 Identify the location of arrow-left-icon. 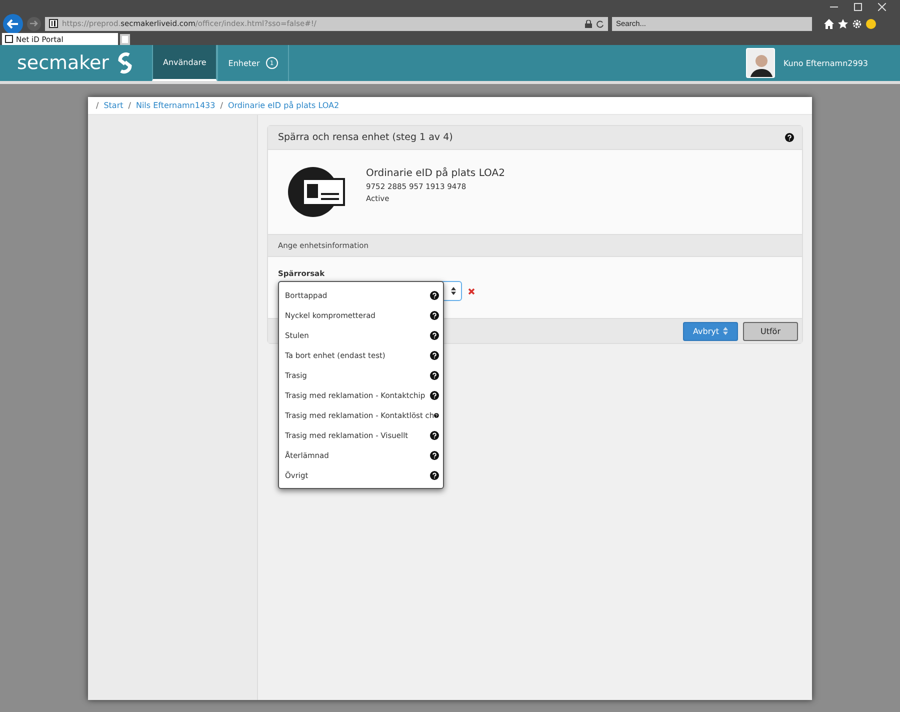
(13, 23).